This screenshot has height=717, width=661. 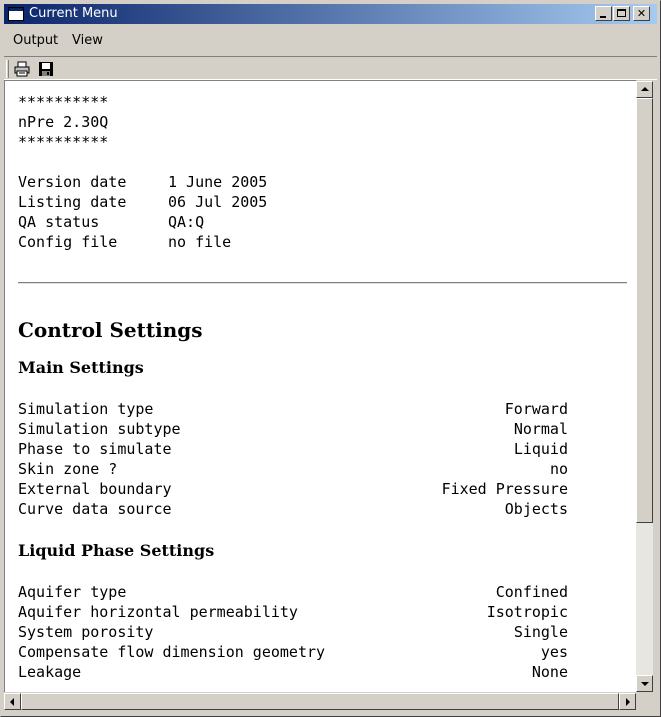 I want to click on toolbar-grip, so click(x=7, y=69).